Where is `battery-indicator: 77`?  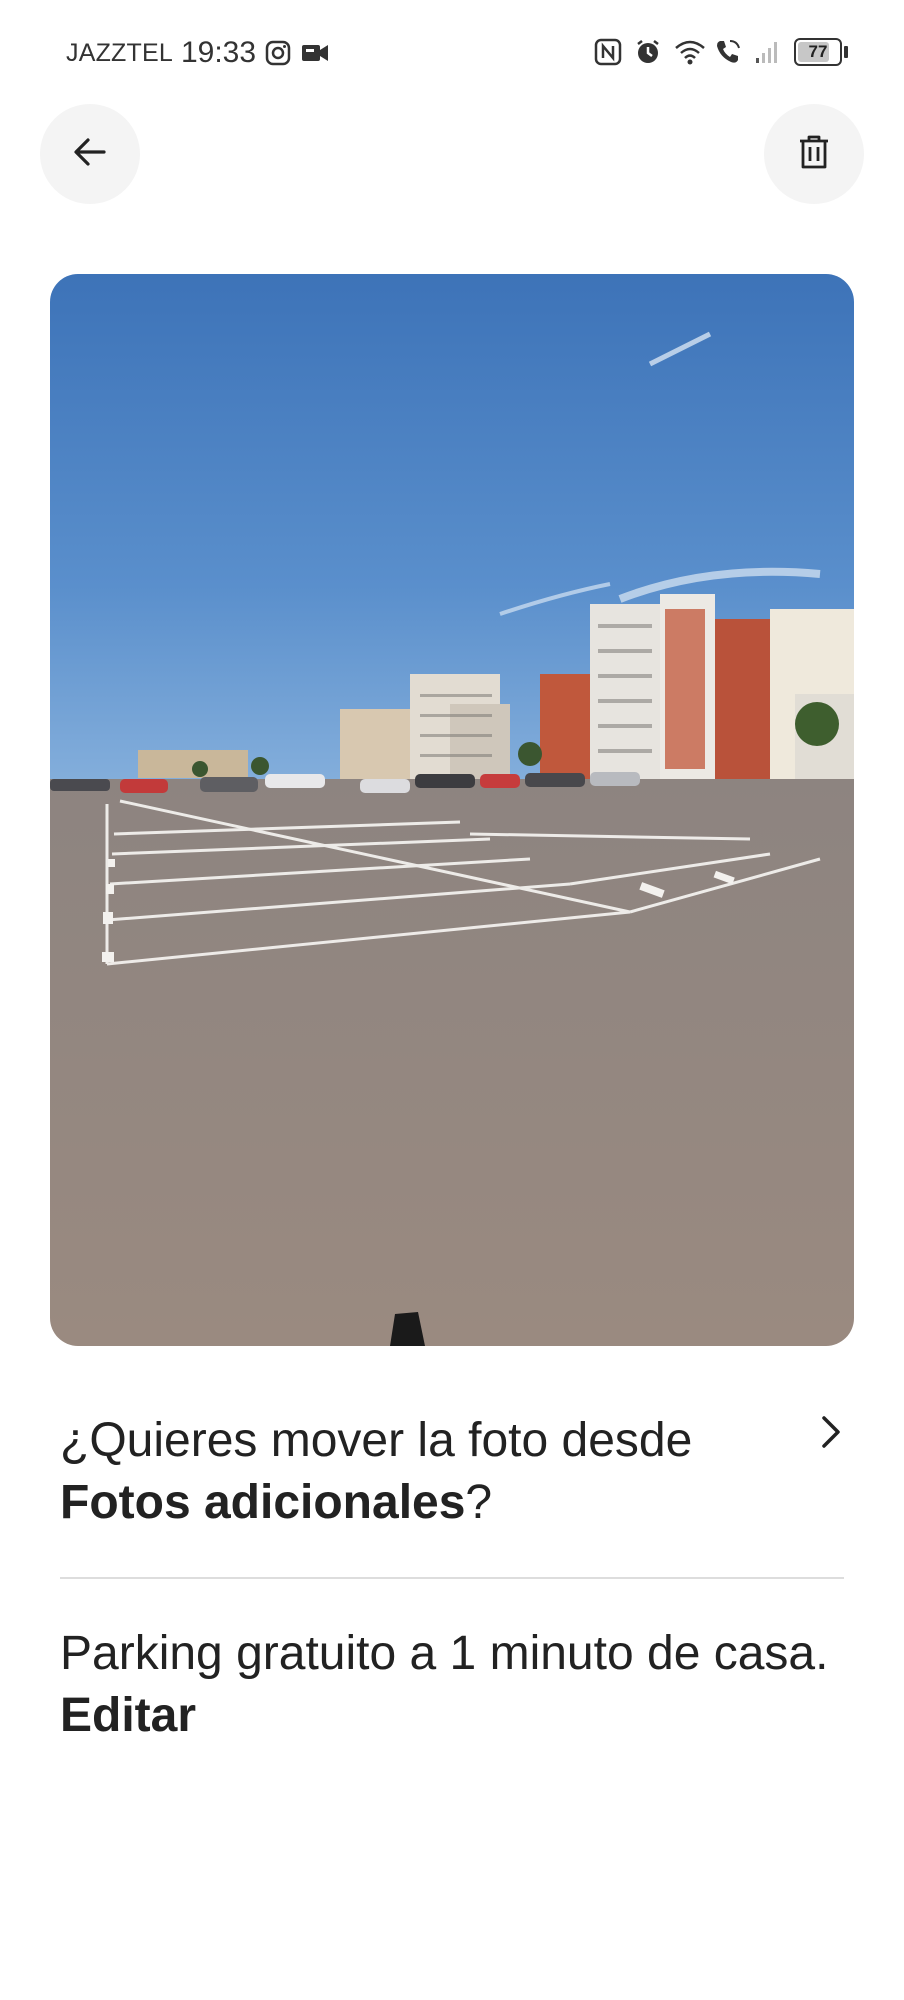
battery-indicator: 77 is located at coordinates (821, 52).